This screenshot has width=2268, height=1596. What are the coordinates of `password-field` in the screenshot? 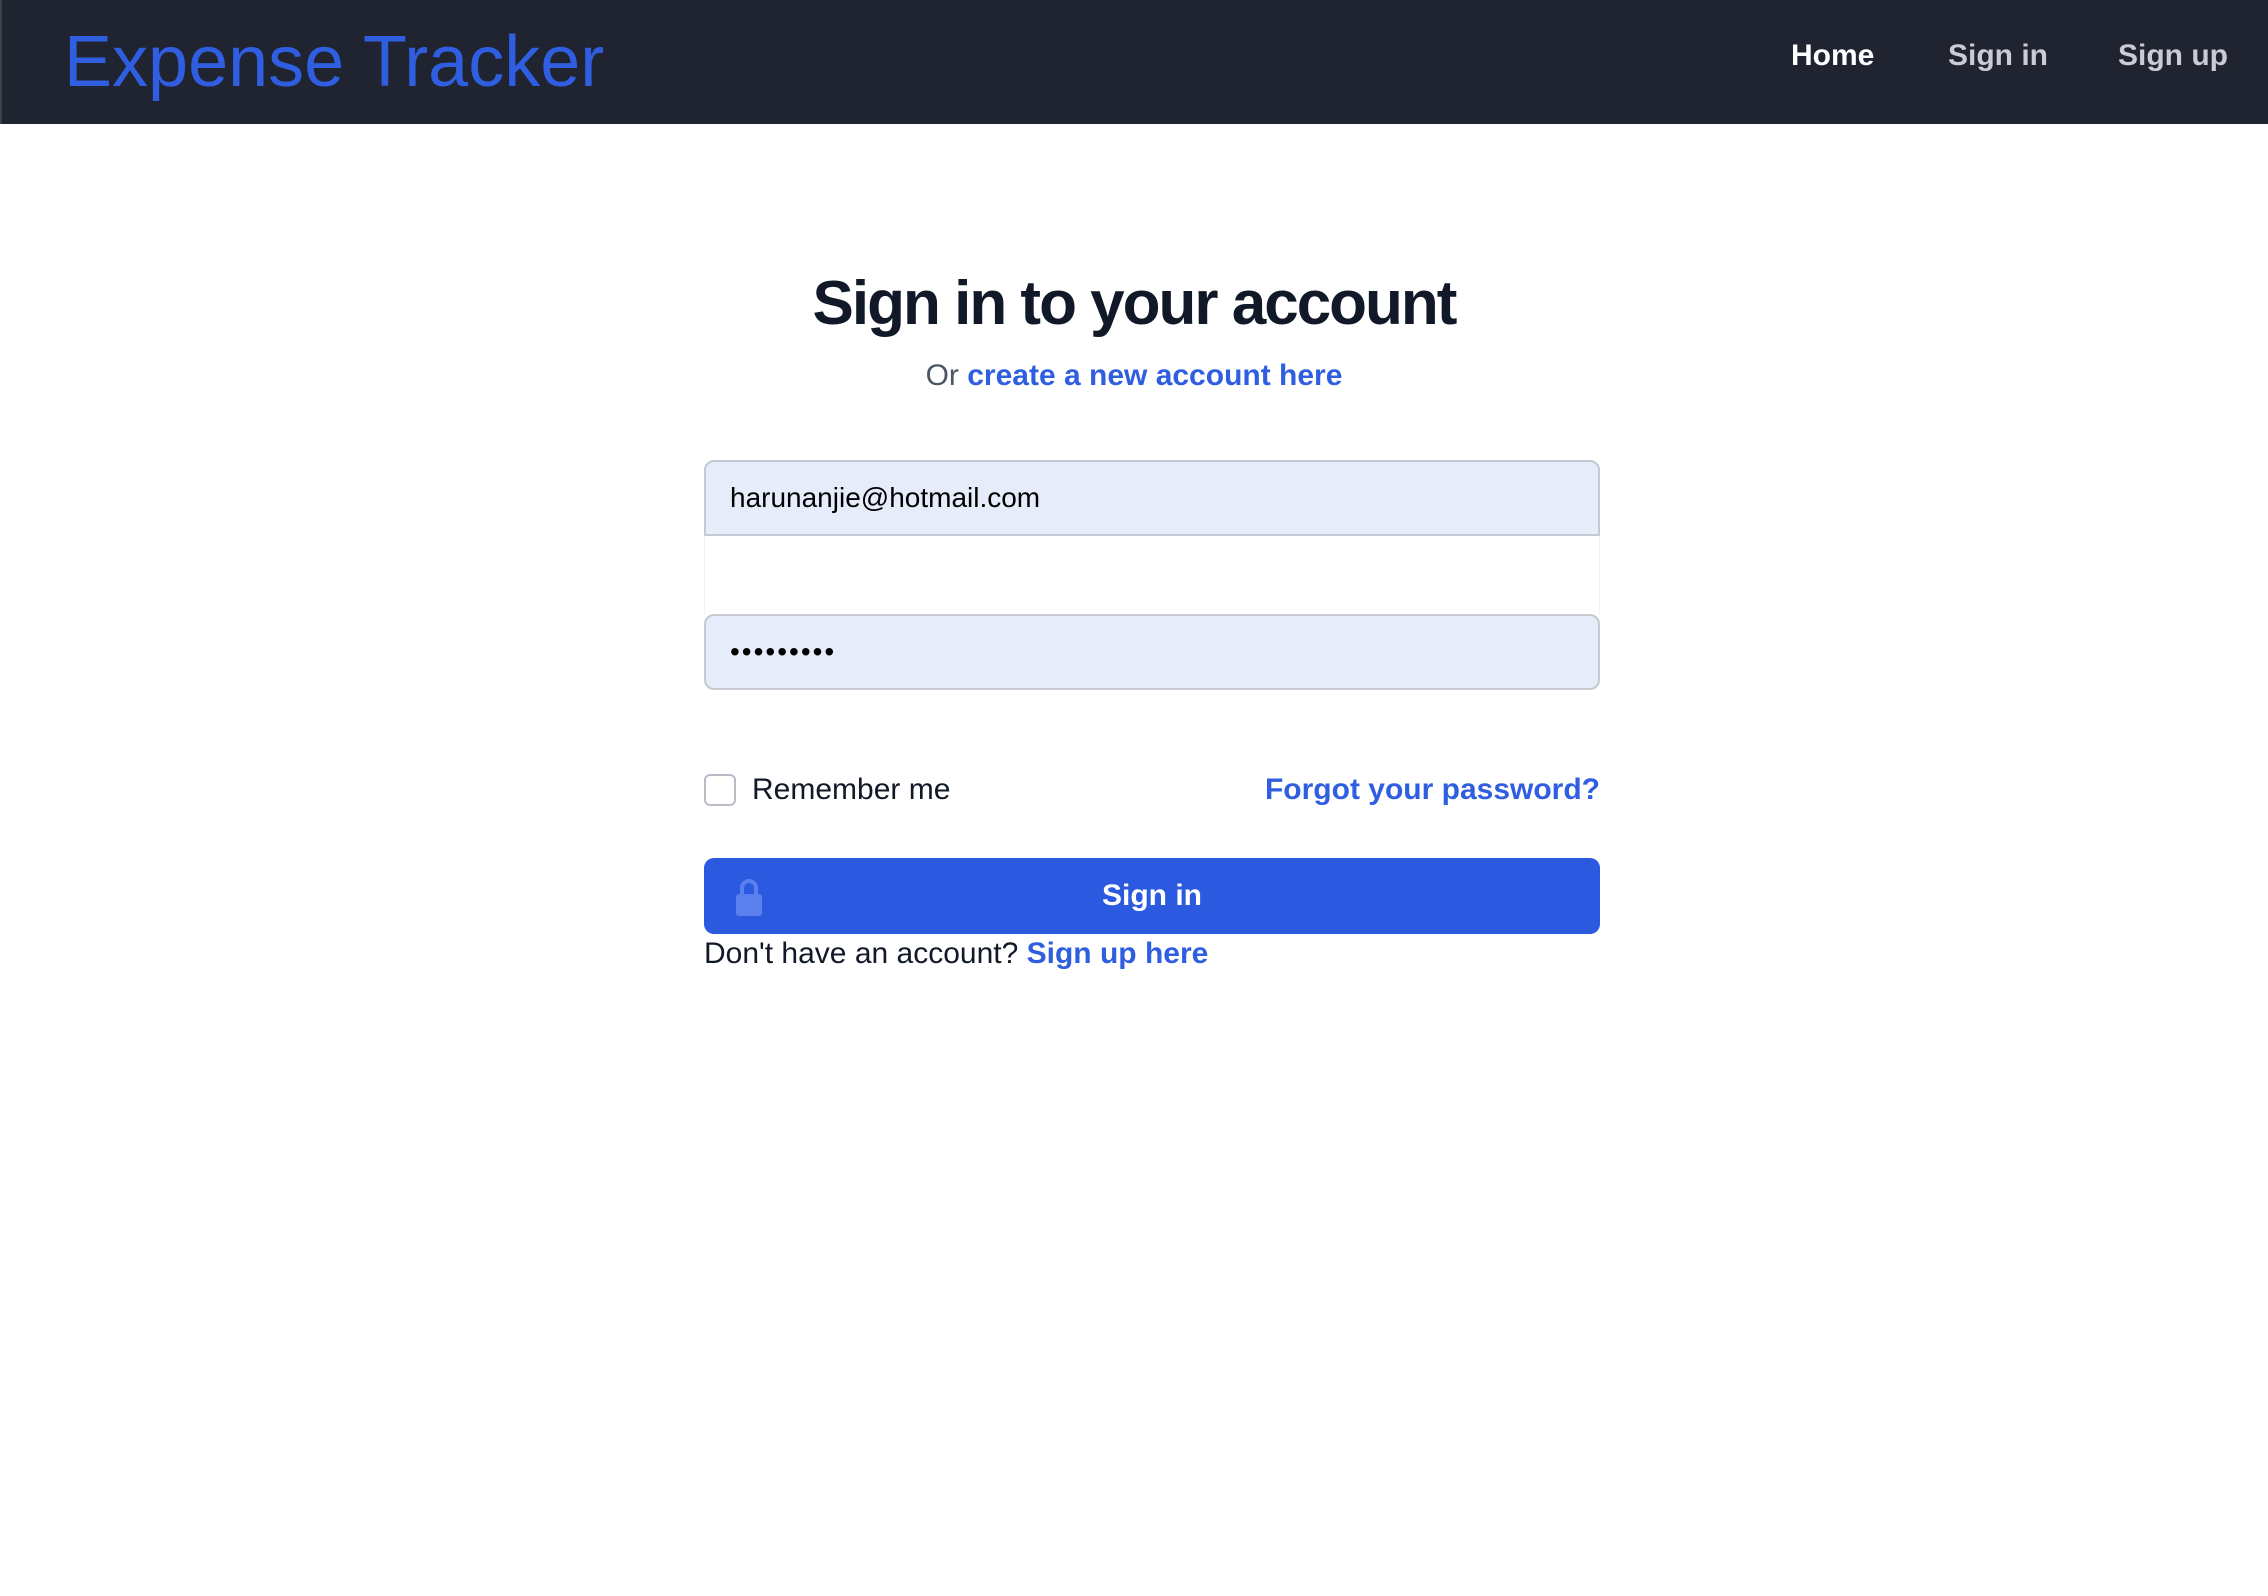 It's located at (1152, 652).